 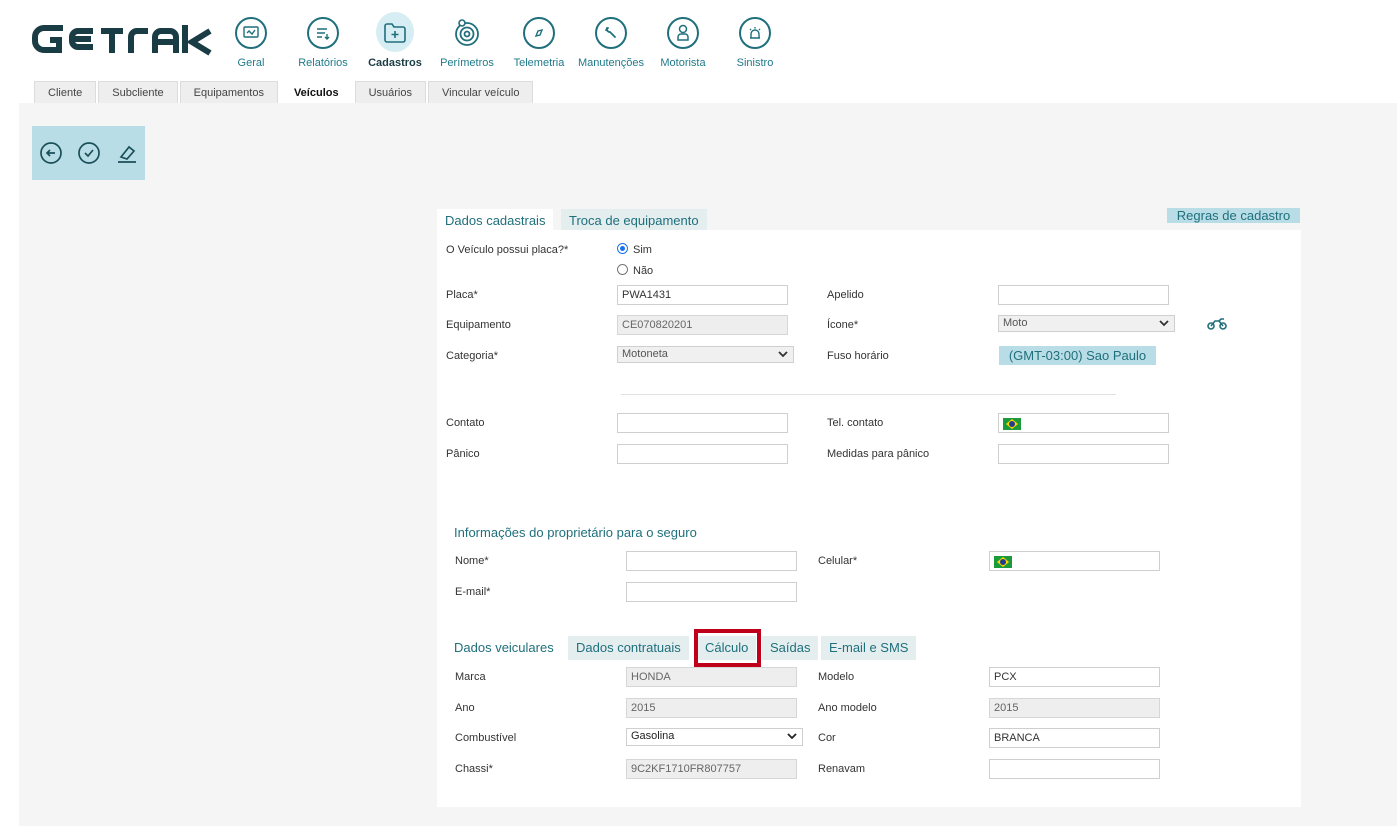 I want to click on contato-input, so click(x=702, y=423).